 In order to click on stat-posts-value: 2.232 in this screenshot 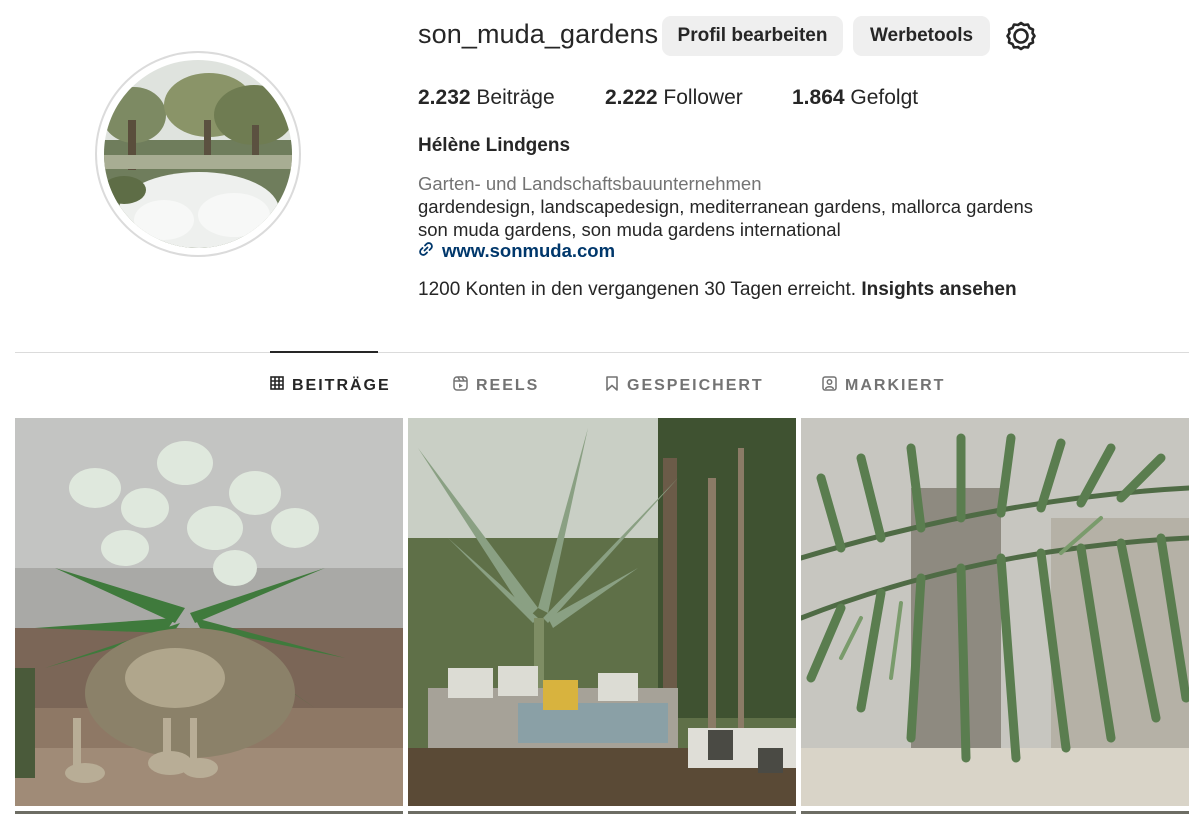, I will do `click(444, 97)`.